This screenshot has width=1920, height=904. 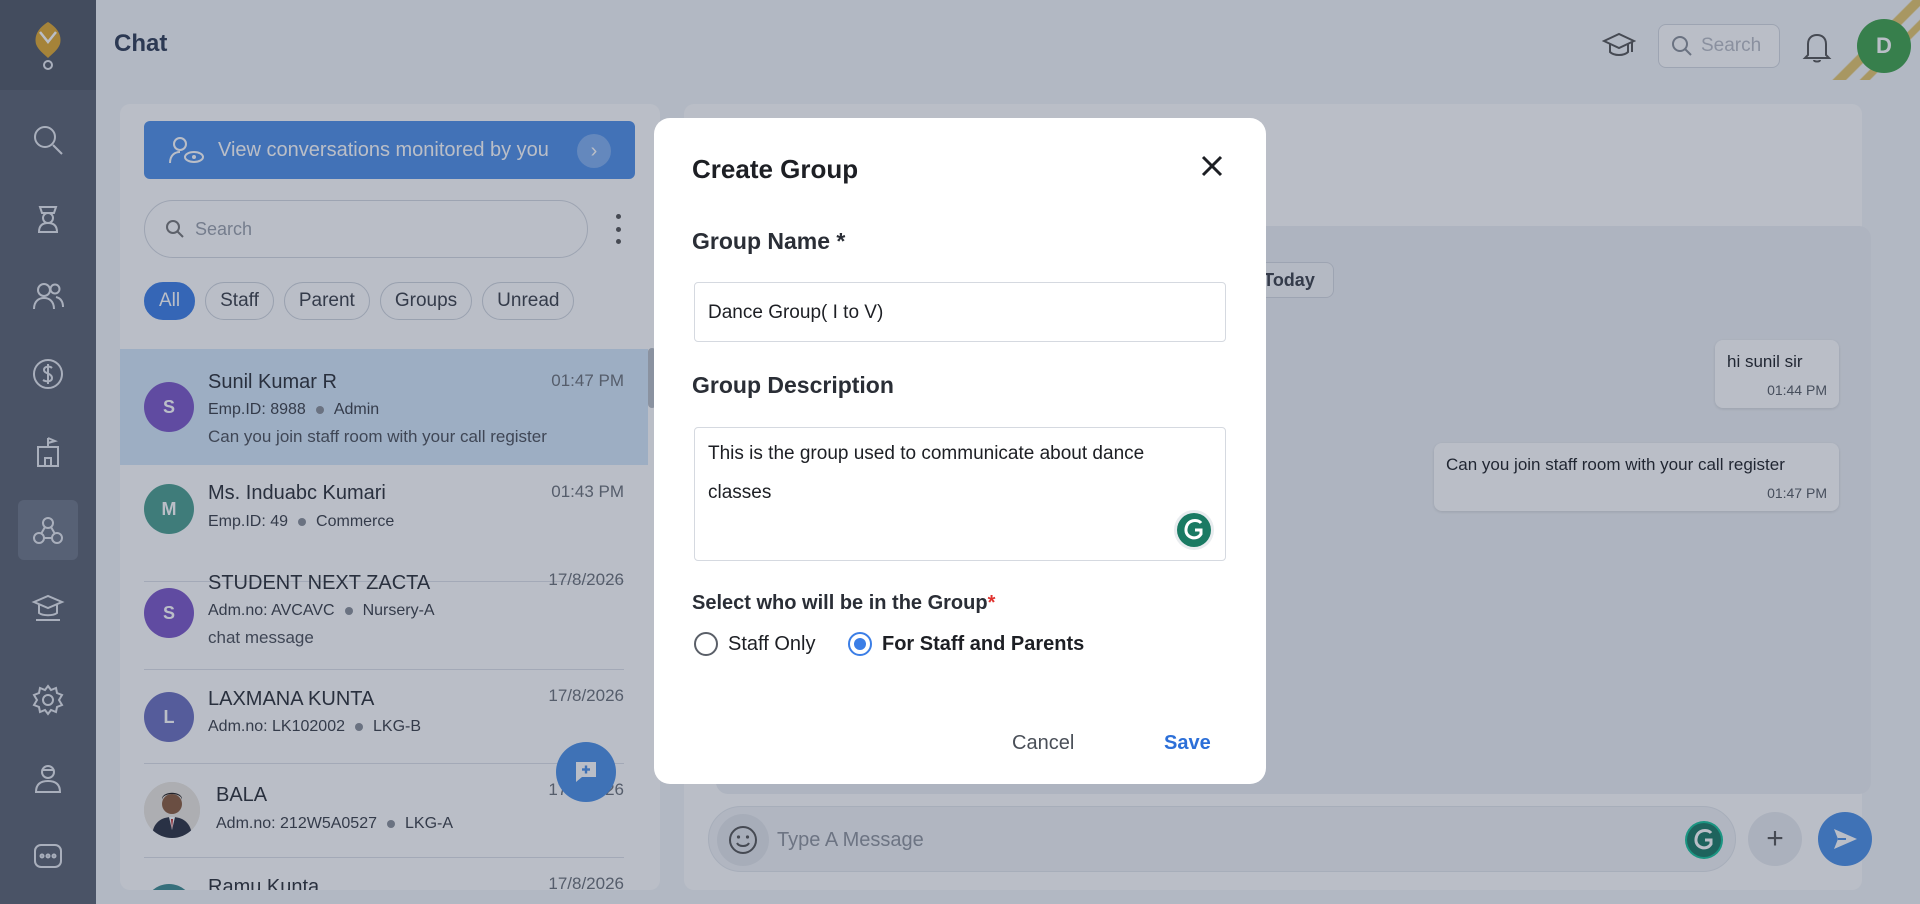 What do you see at coordinates (991, 603) in the screenshot?
I see `required-asterisk: *` at bounding box center [991, 603].